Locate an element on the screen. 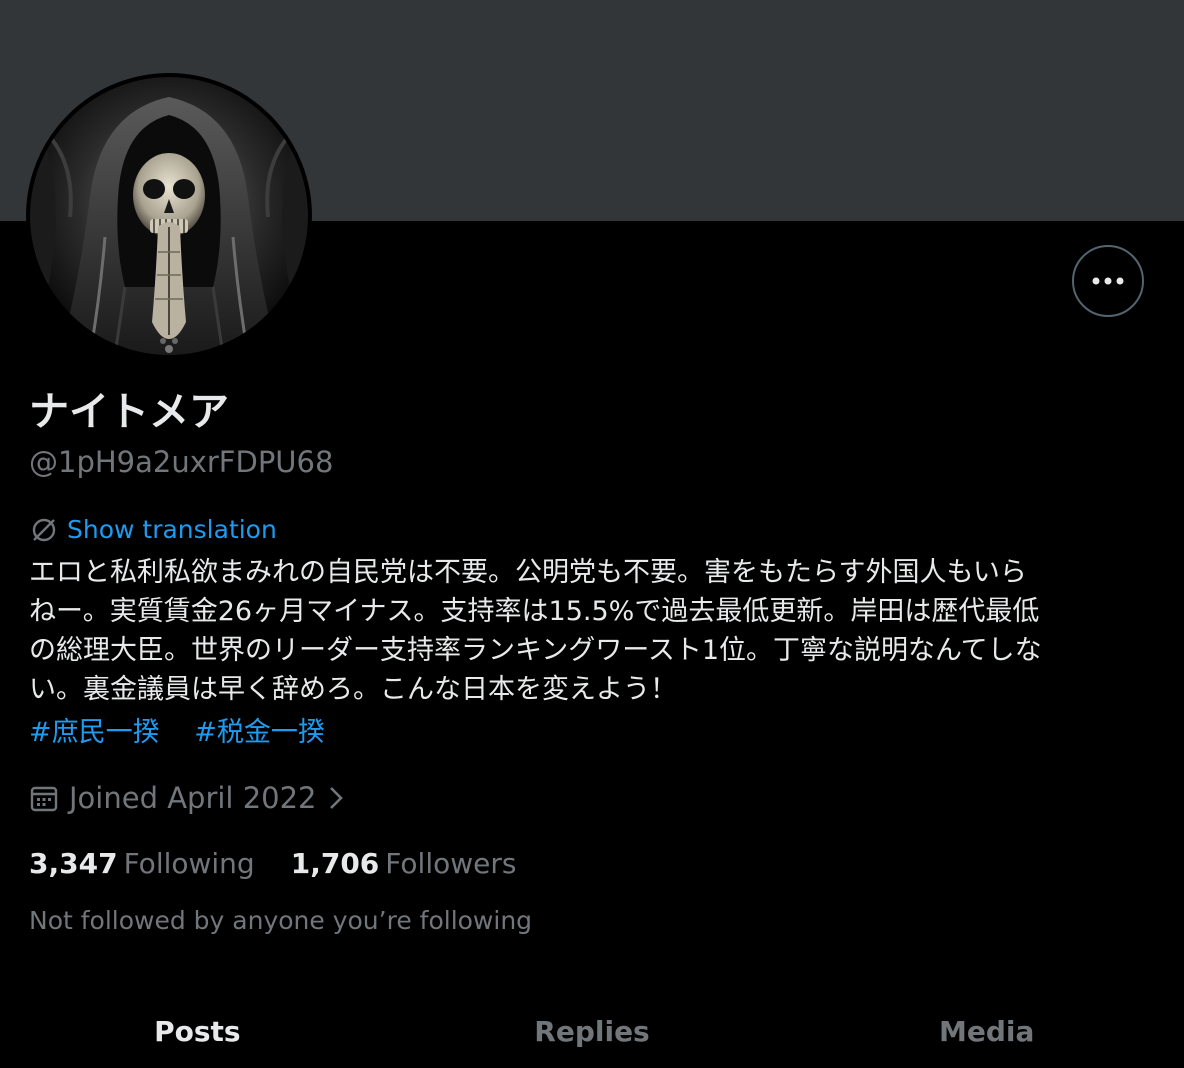  hashtag-link: #税金一揆 is located at coordinates (259, 732).